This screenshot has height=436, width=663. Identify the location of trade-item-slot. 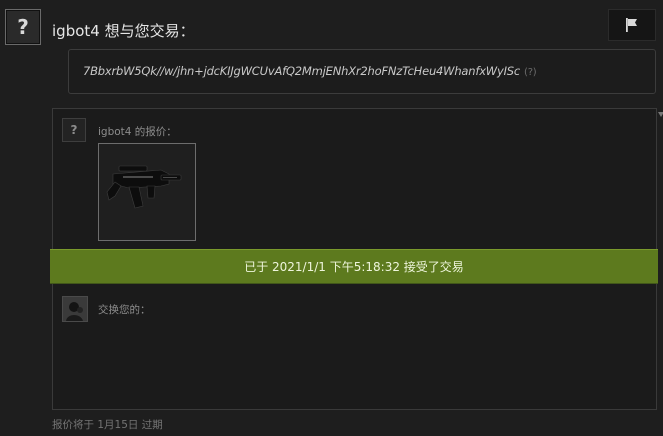
(147, 192).